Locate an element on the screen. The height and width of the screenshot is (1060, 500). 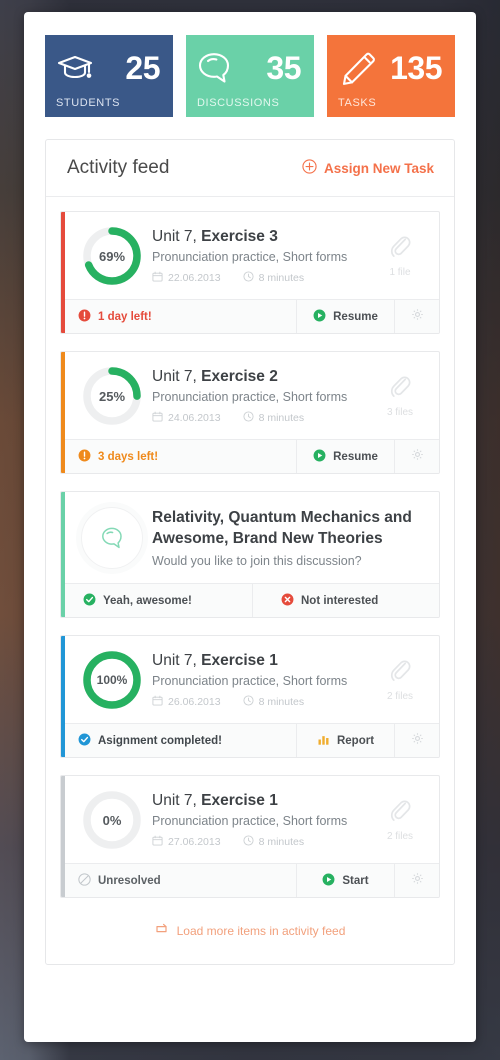
assign-new-task-button: Assign New Task is located at coordinates (368, 168).